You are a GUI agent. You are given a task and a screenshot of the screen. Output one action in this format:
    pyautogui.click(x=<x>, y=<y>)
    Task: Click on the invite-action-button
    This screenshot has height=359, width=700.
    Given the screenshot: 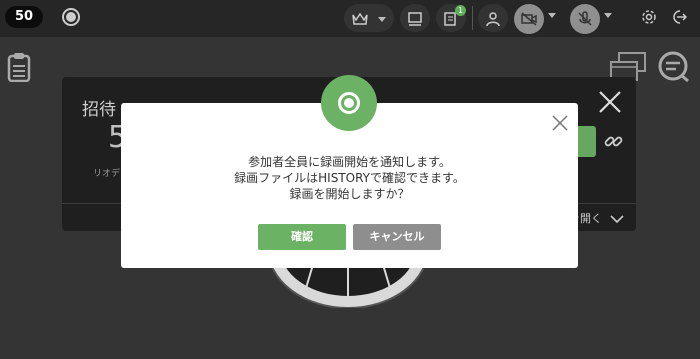 What is the action you would take?
    pyautogui.click(x=587, y=141)
    